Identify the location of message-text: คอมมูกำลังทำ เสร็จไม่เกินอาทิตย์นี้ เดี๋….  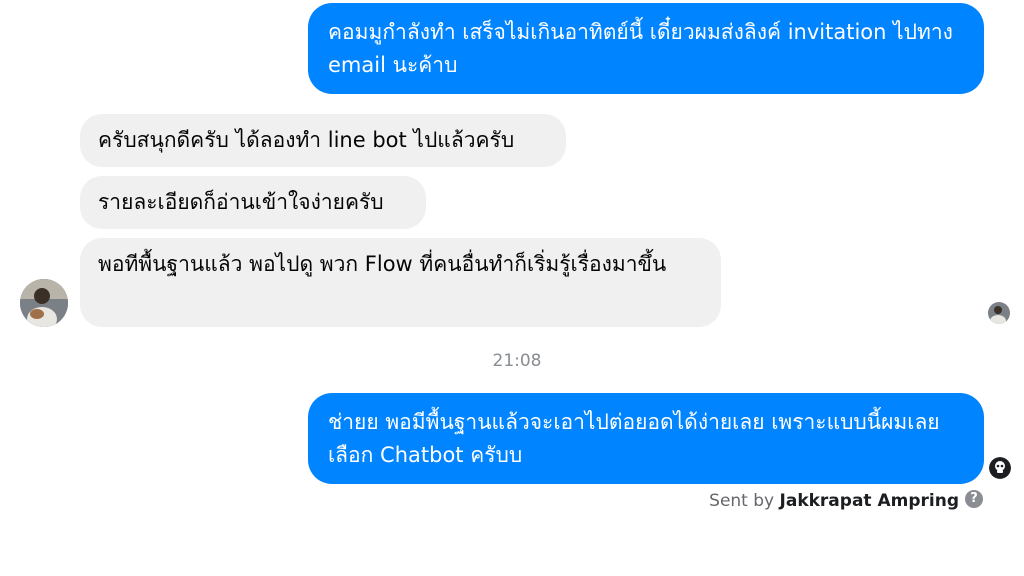
(640, 48).